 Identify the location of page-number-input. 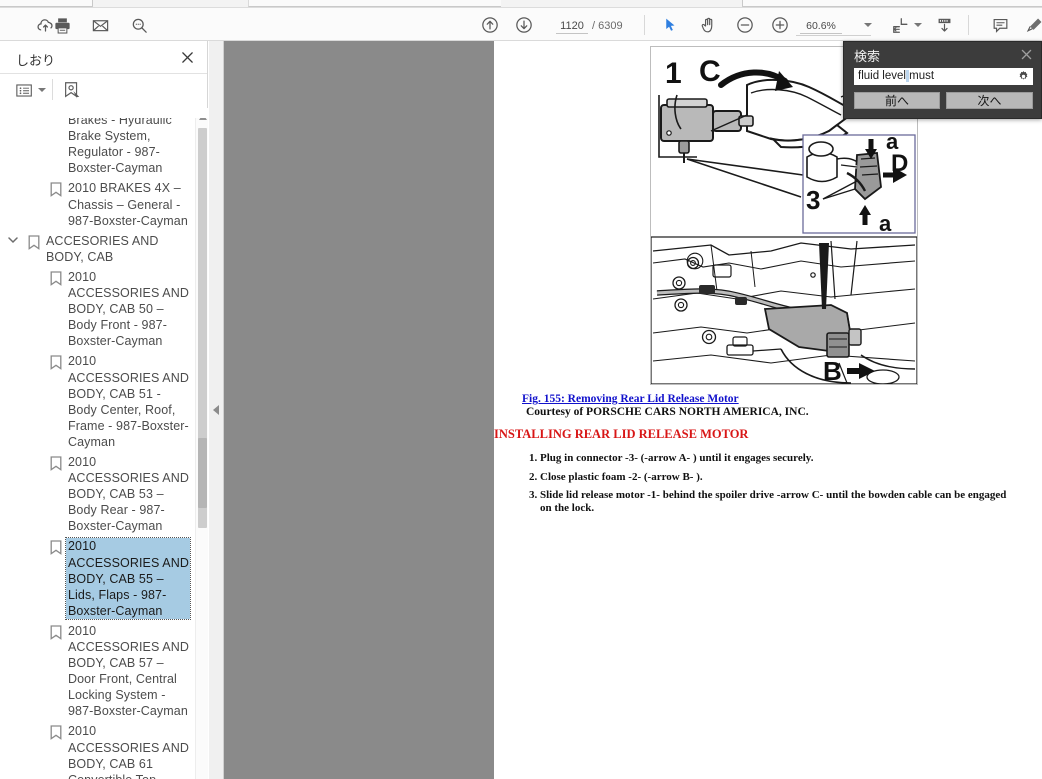
(572, 26).